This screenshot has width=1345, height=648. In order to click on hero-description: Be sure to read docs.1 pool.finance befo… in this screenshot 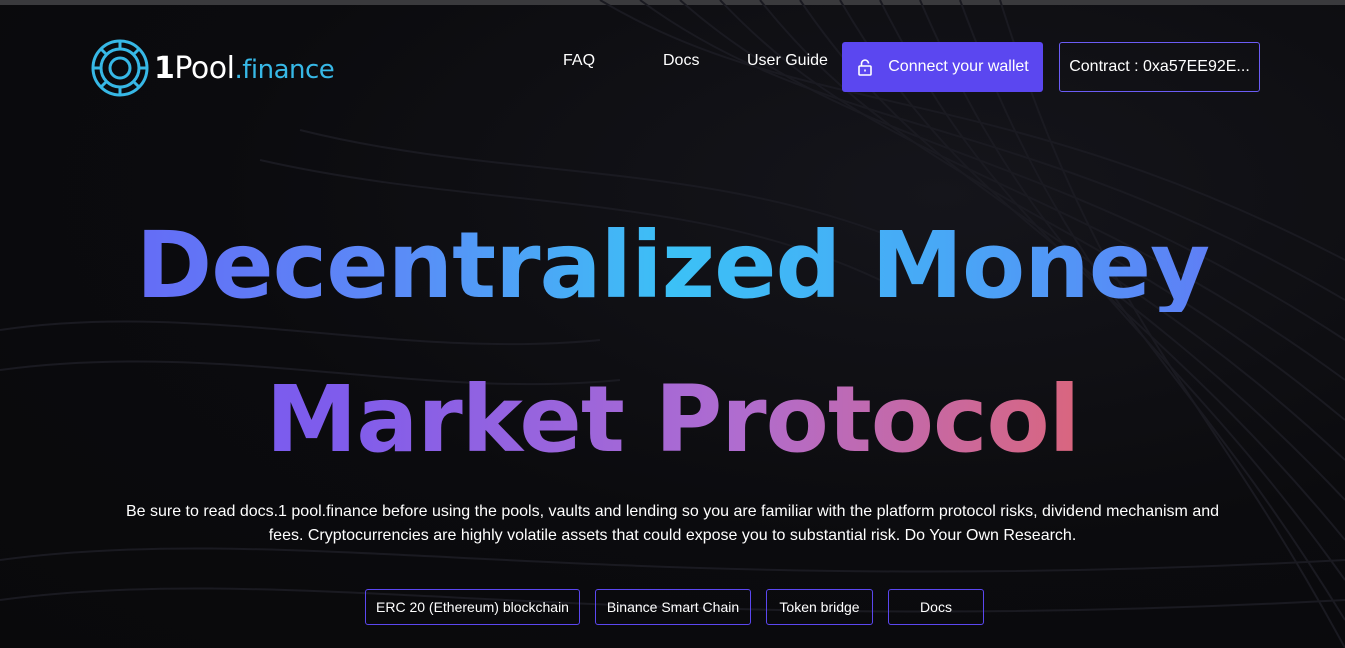, I will do `click(672, 523)`.